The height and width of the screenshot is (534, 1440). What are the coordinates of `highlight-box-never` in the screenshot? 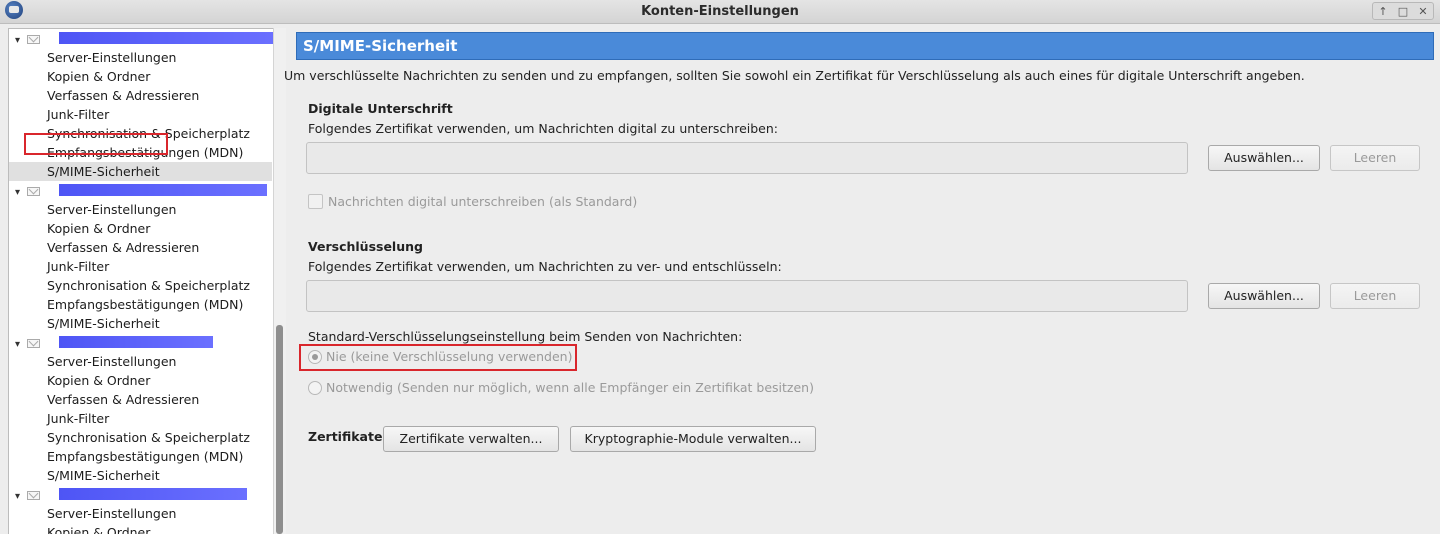 It's located at (438, 357).